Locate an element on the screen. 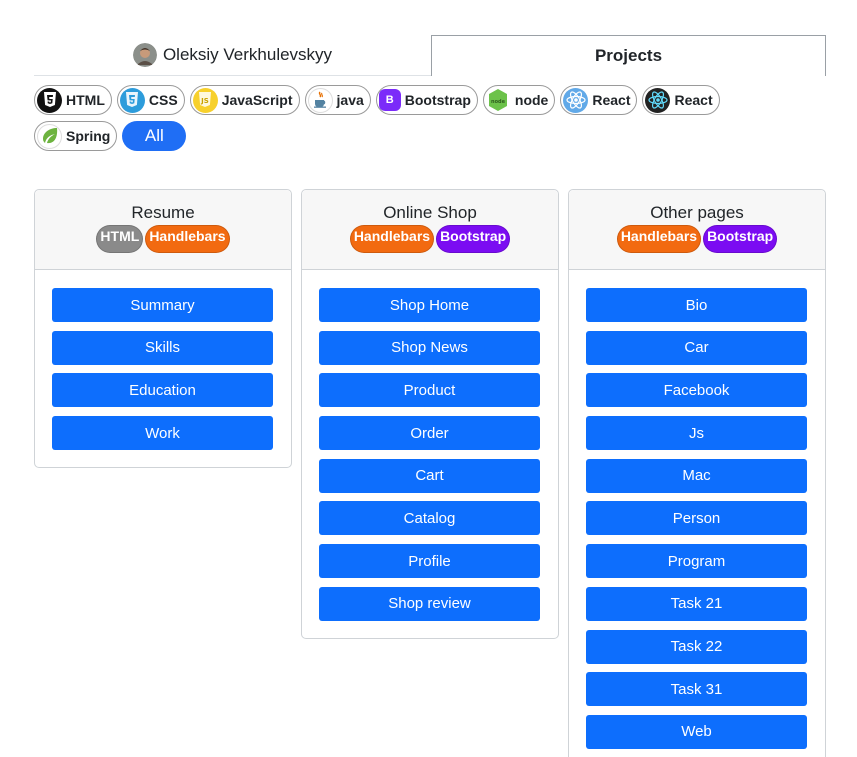 This screenshot has width=857, height=757. link-work: Work is located at coordinates (162, 433).